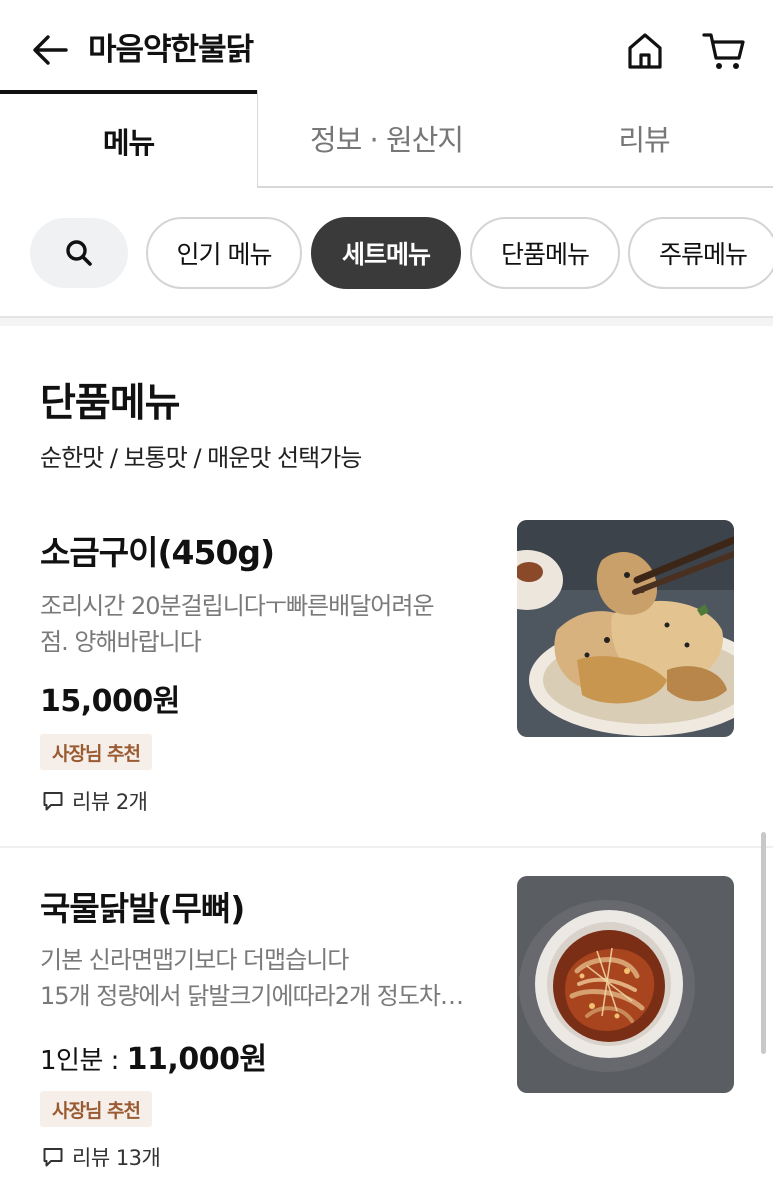 The height and width of the screenshot is (1197, 773). I want to click on menu-item-description-line-1: 조리시간 20분걸립니다ㅜ빠른배달어려운, so click(237, 606).